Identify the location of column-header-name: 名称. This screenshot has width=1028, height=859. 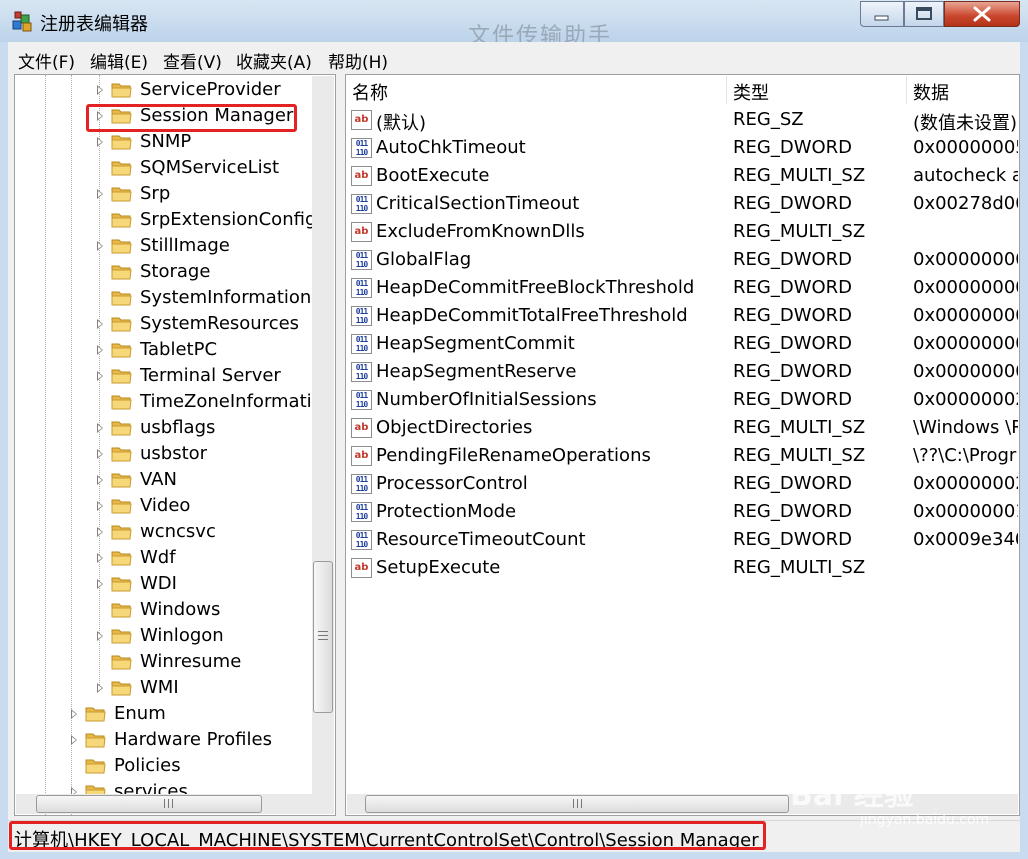
(537, 90).